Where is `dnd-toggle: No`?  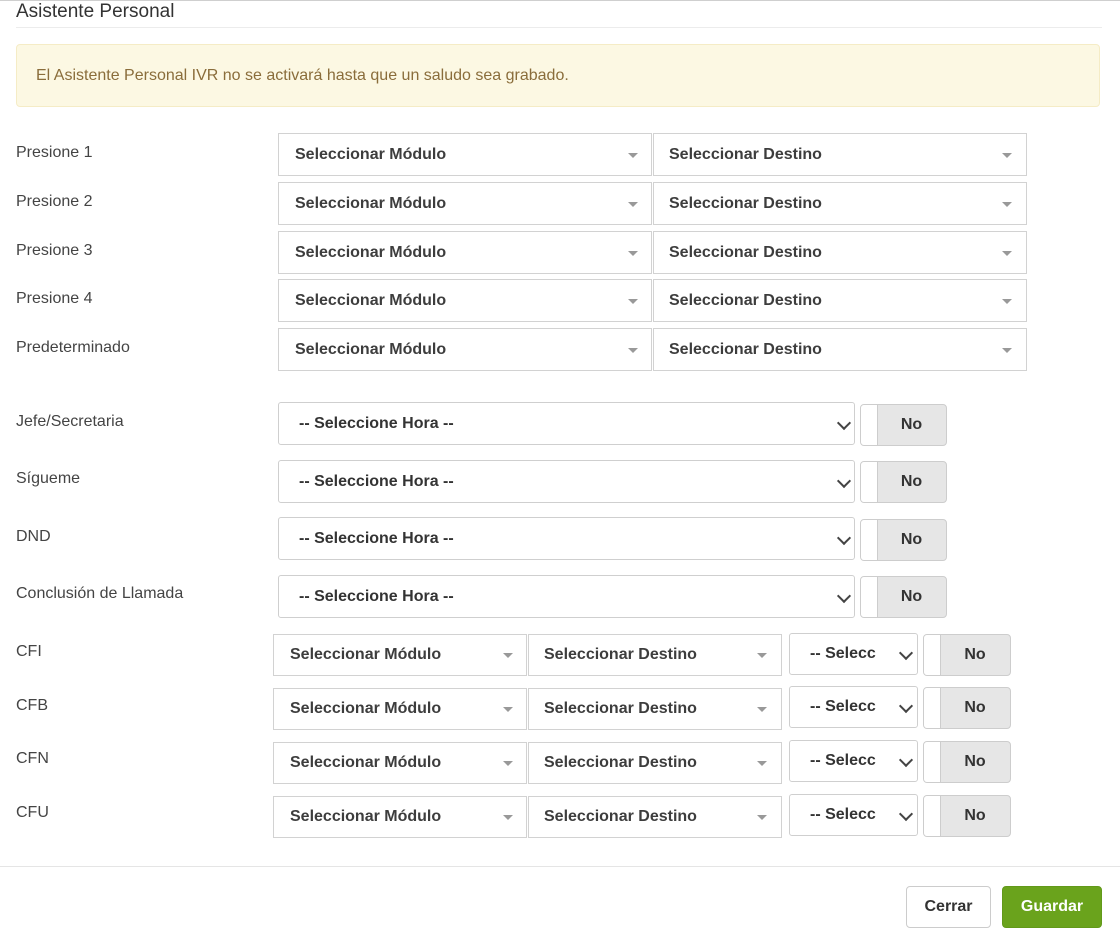 dnd-toggle: No is located at coordinates (903, 540).